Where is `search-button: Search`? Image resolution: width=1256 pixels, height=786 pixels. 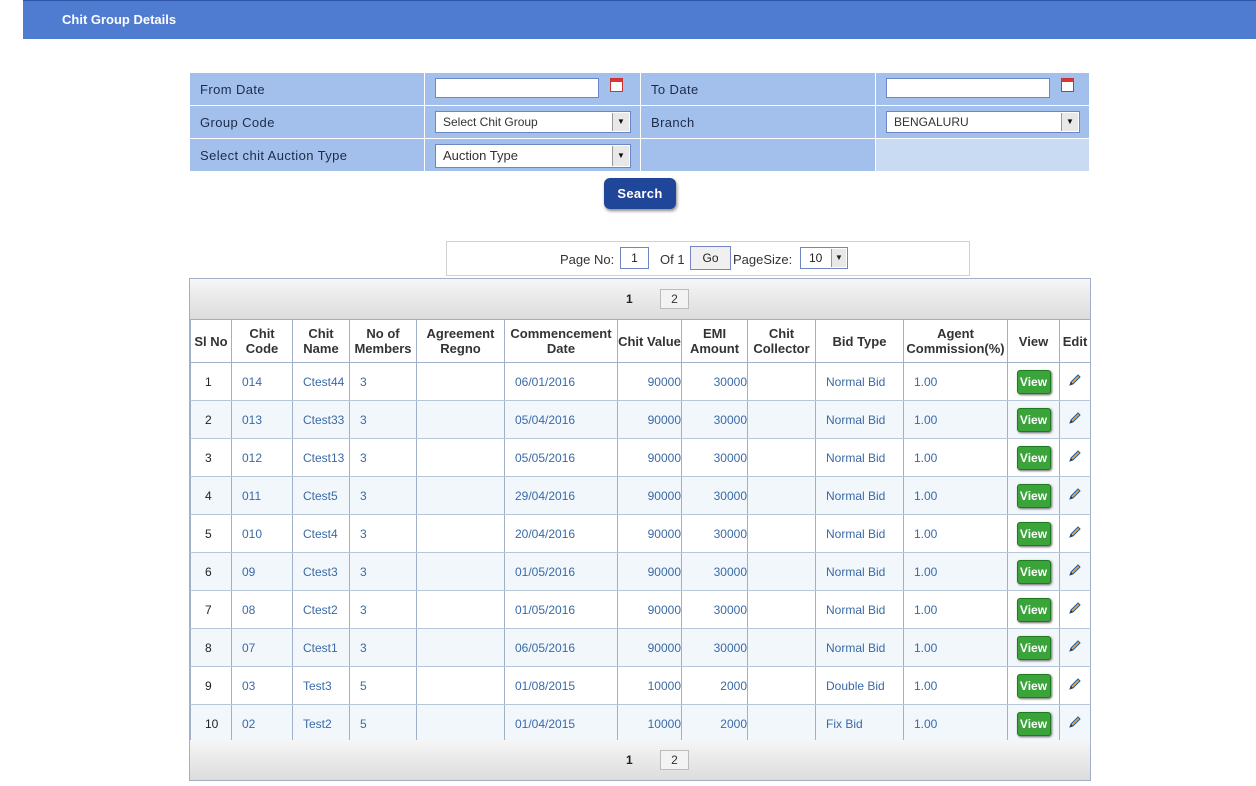
search-button: Search is located at coordinates (640, 193).